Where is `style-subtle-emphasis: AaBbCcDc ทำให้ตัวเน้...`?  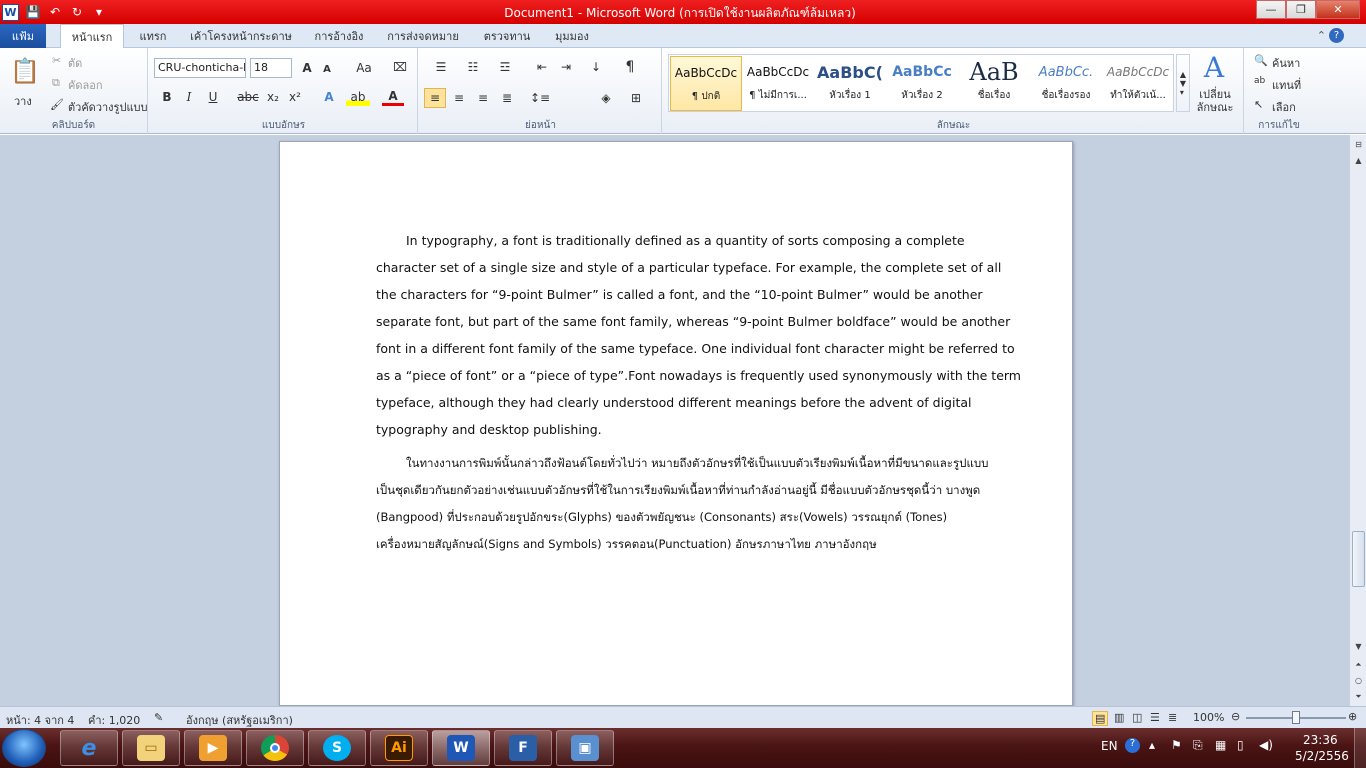
style-subtle-emphasis: AaBbCcDc ทำให้ตัวเน้... is located at coordinates (1138, 83).